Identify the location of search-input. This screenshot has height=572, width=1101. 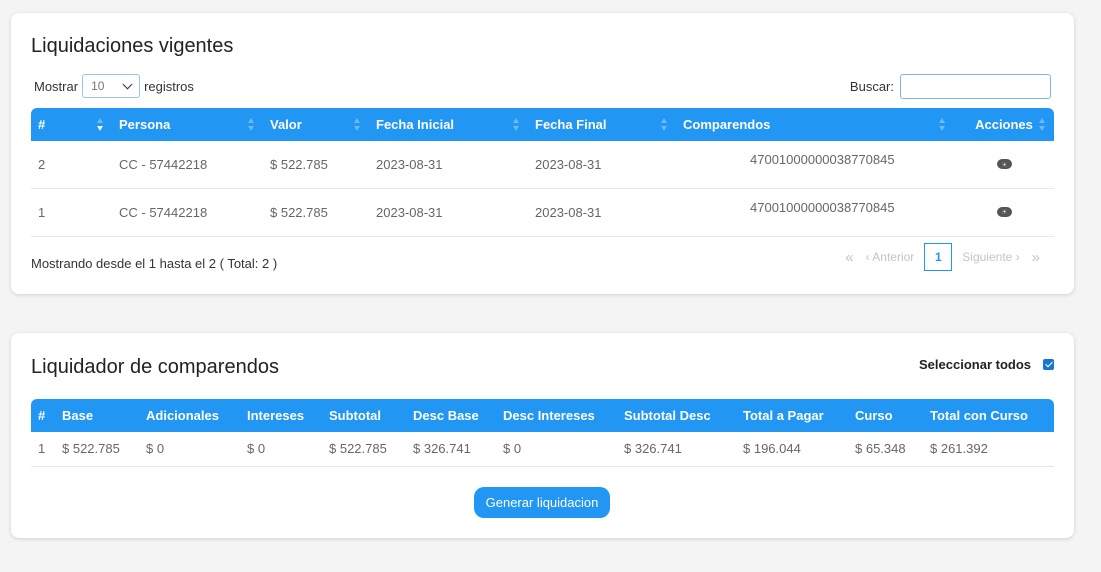
(975, 86).